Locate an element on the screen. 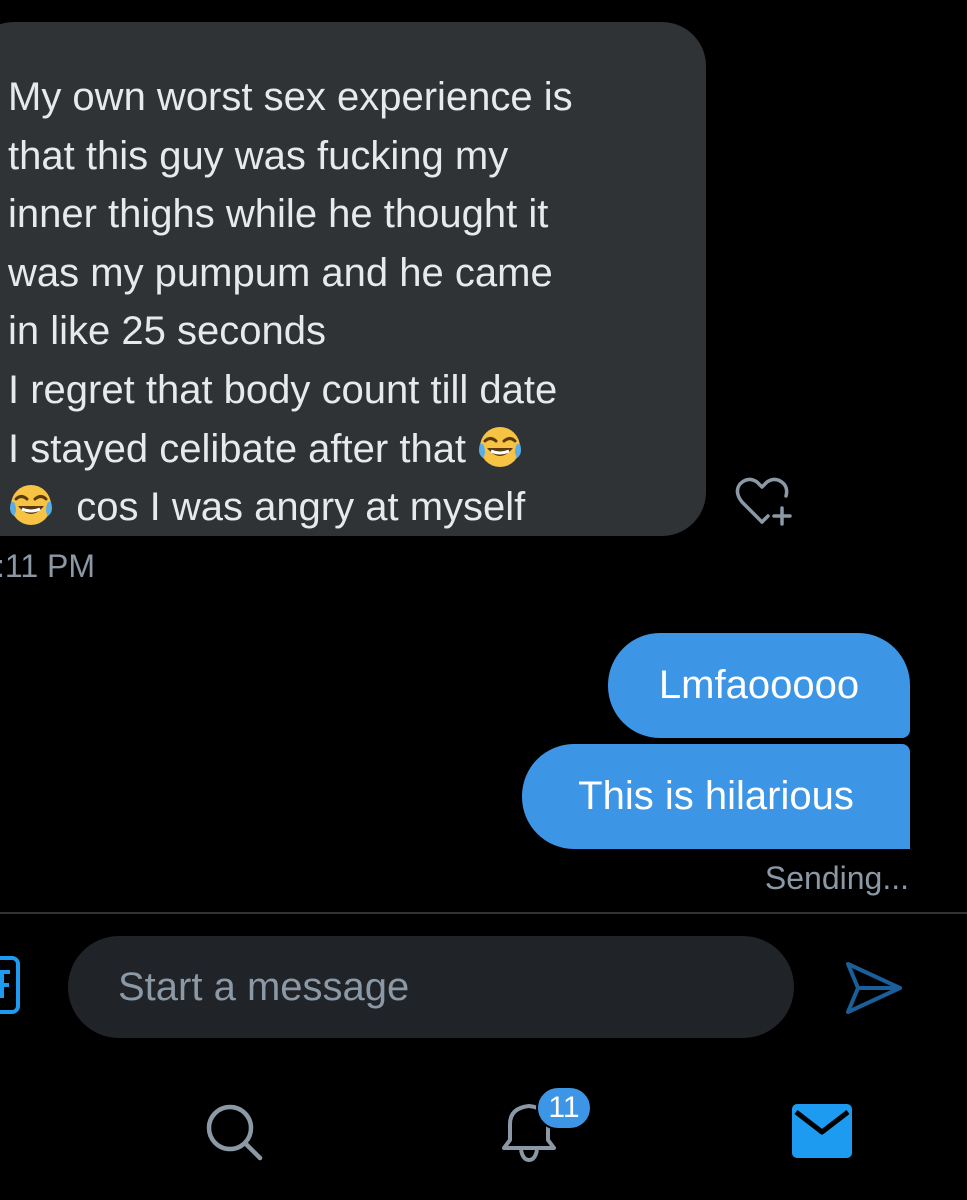  search-icon is located at coordinates (234, 1132).